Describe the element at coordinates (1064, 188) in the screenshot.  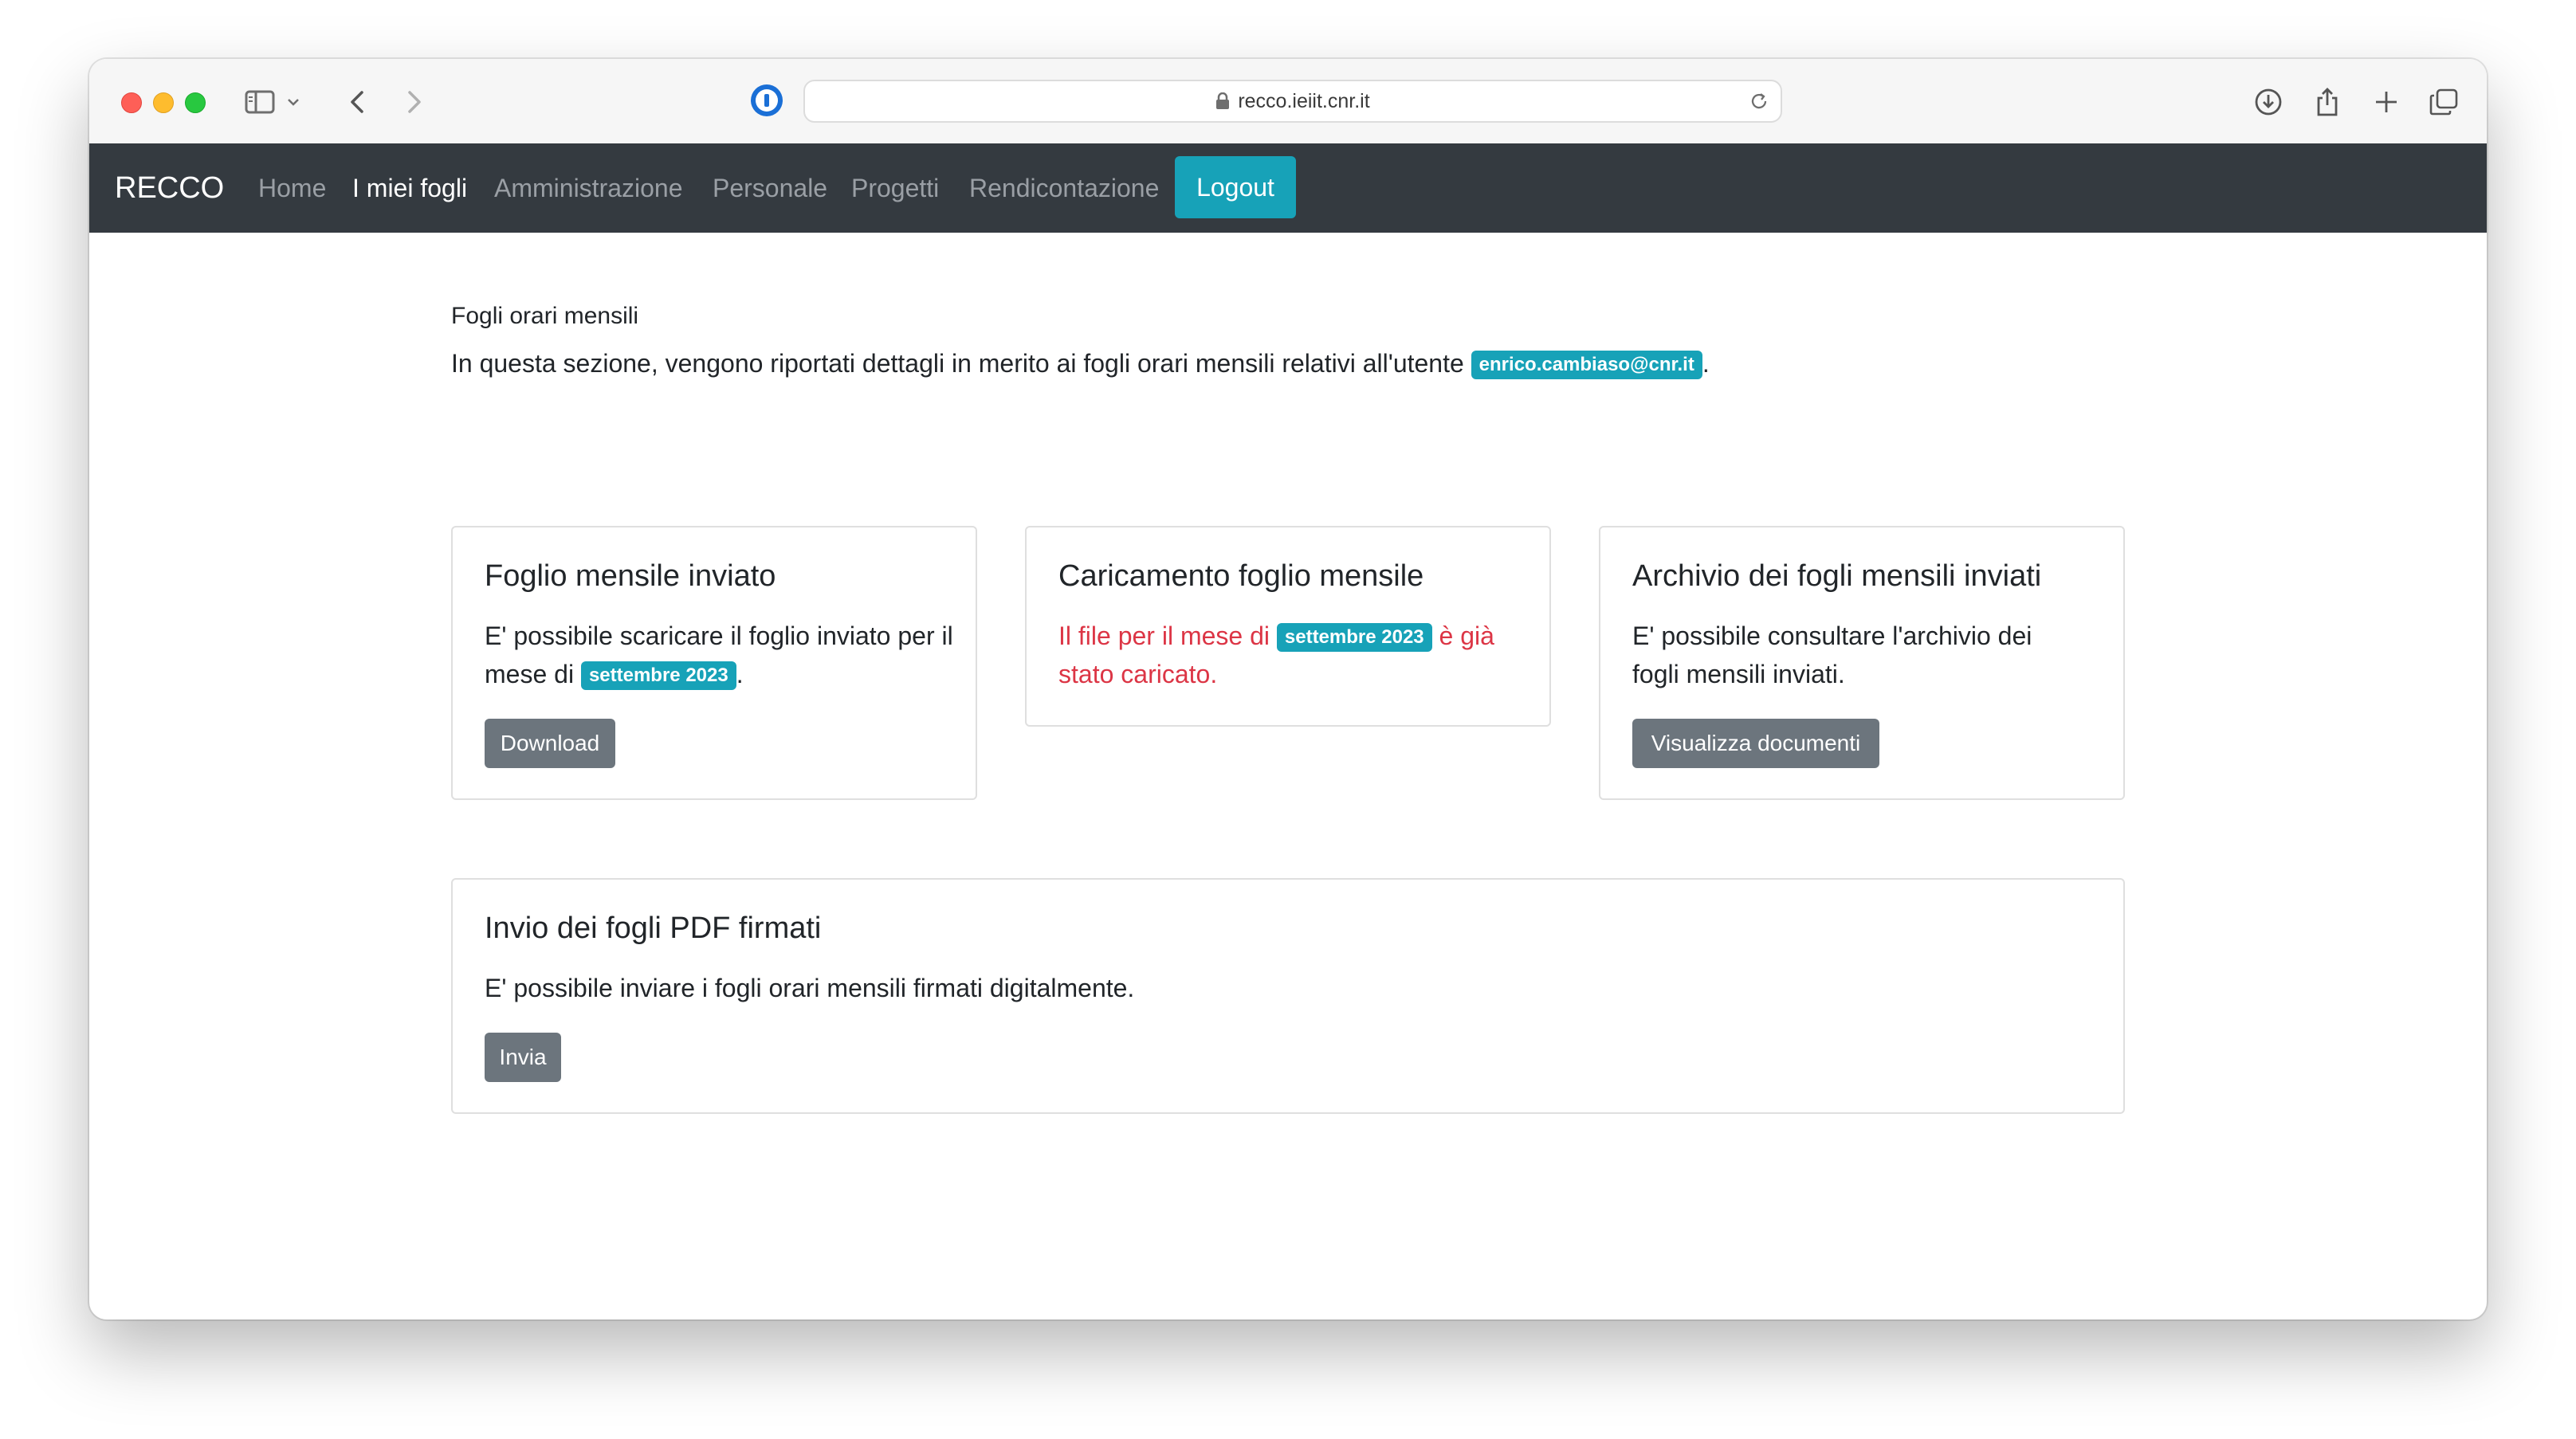
I see `nav-link-rendicontazione: Rendicontazione` at that location.